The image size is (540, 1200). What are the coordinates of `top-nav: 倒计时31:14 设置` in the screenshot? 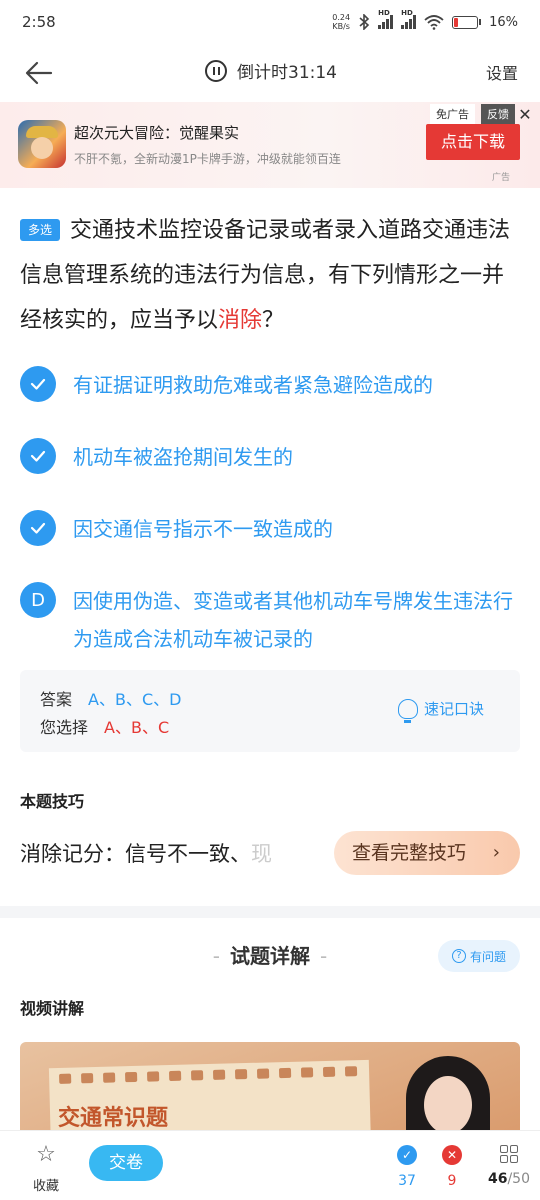 It's located at (270, 72).